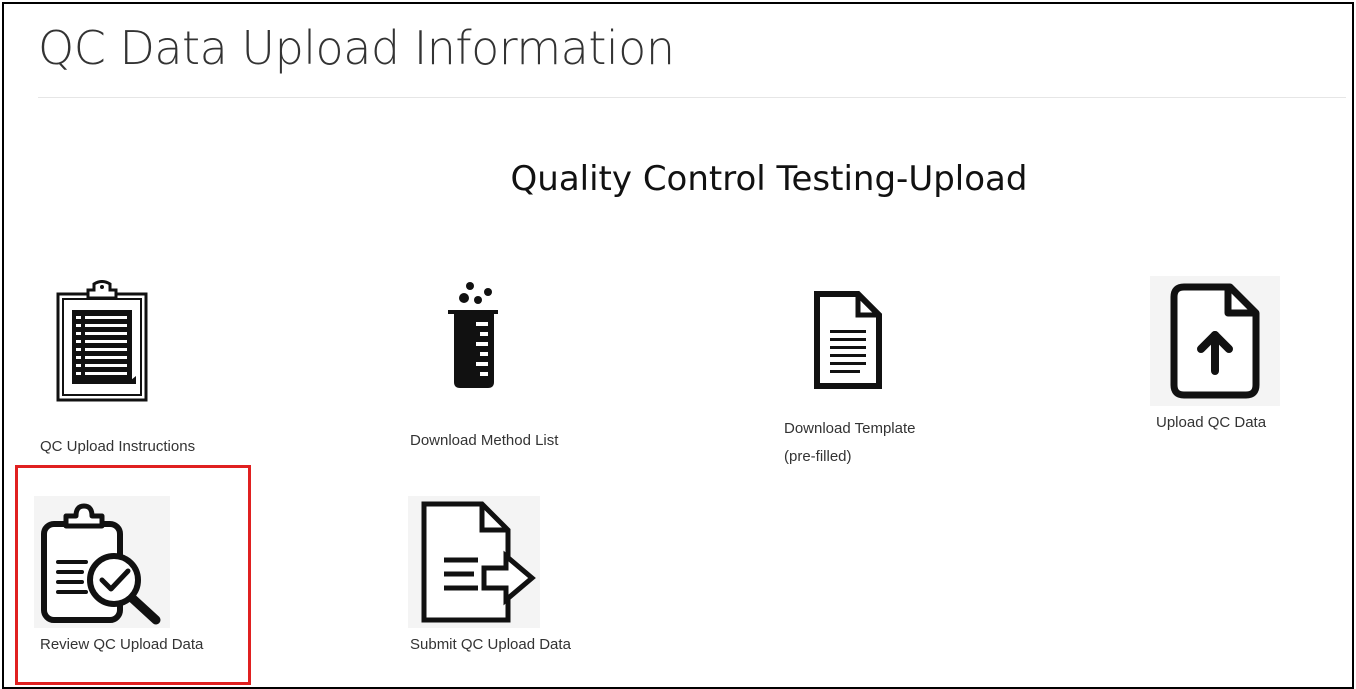  Describe the element at coordinates (888, 376) in the screenshot. I see `tile-download-template: Download Template (pre-filled)` at that location.